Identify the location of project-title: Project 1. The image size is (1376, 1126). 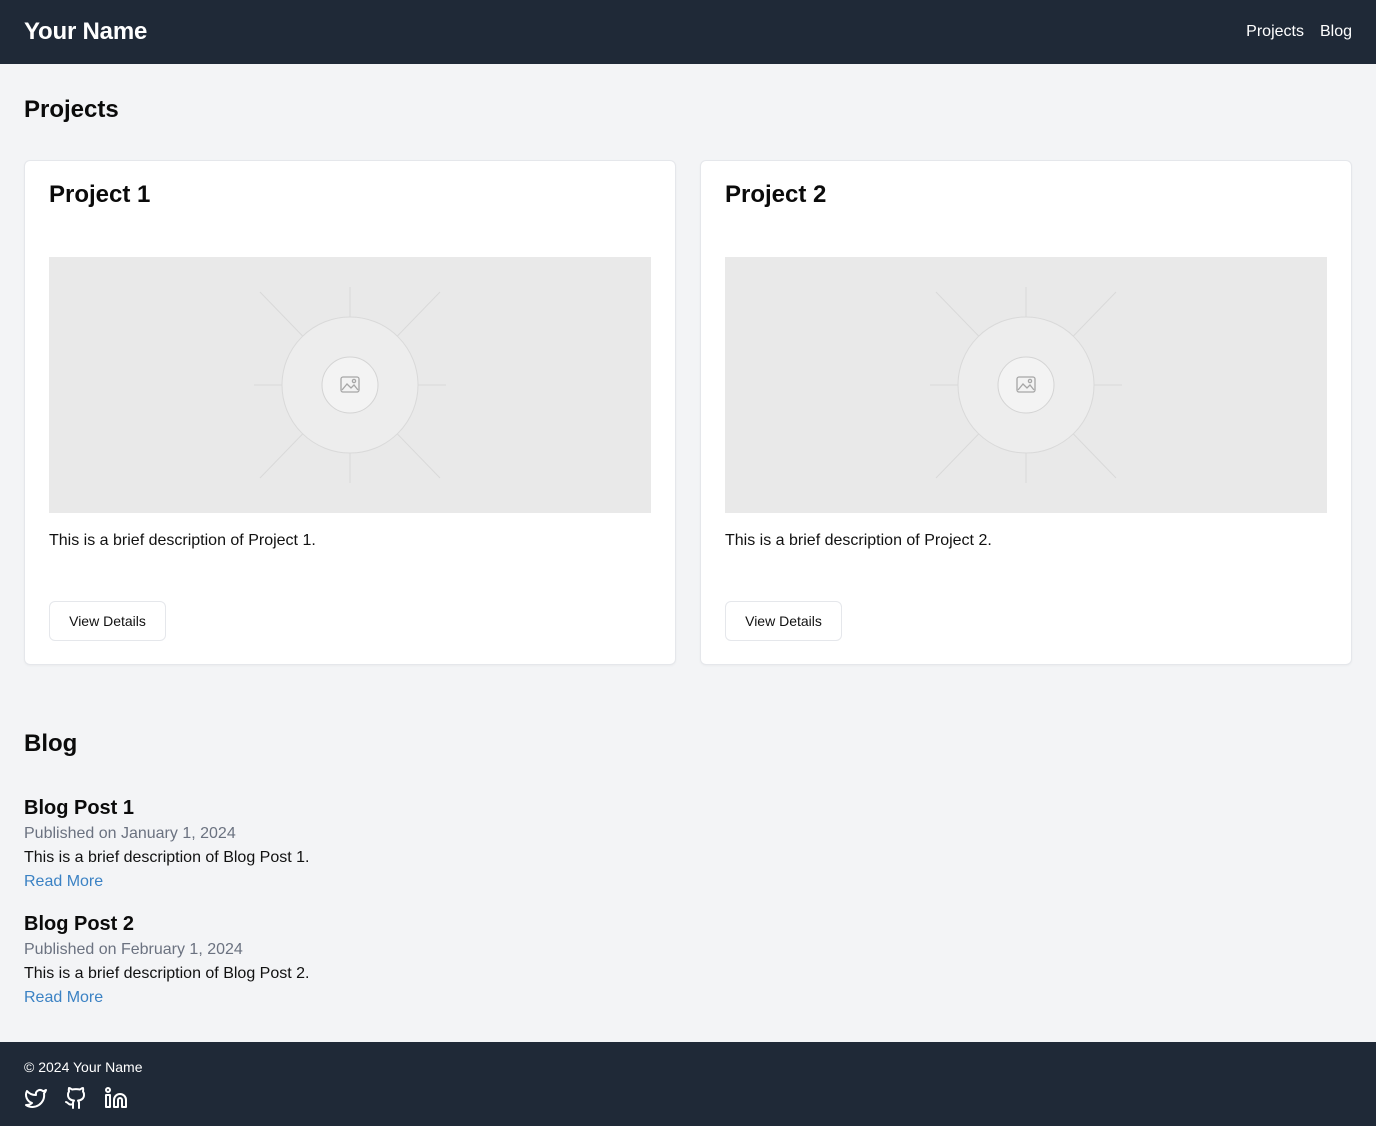
(100, 194).